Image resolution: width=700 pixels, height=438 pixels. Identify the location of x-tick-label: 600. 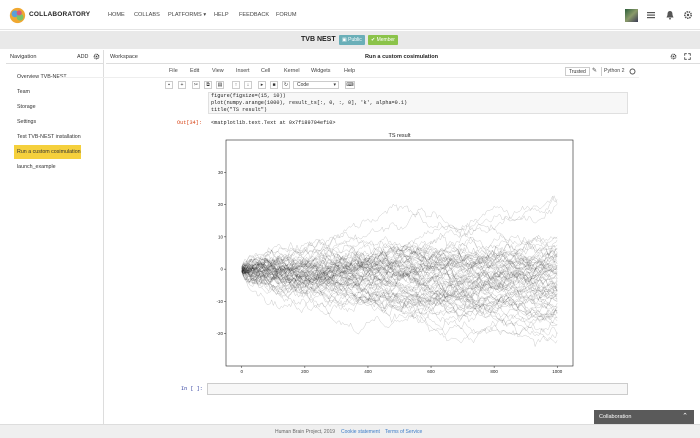
(431, 371).